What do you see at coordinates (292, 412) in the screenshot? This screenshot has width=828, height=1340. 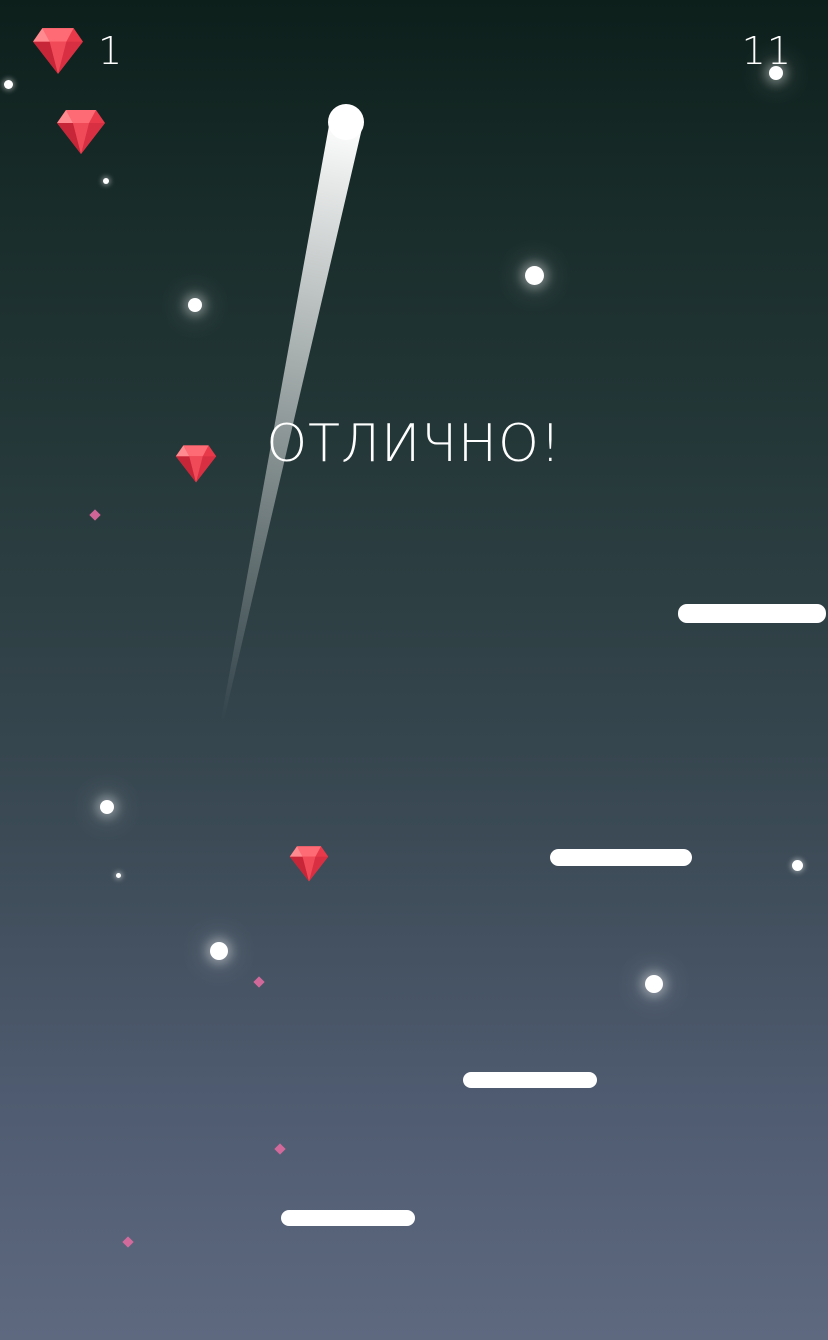 I see `ball-trail` at bounding box center [292, 412].